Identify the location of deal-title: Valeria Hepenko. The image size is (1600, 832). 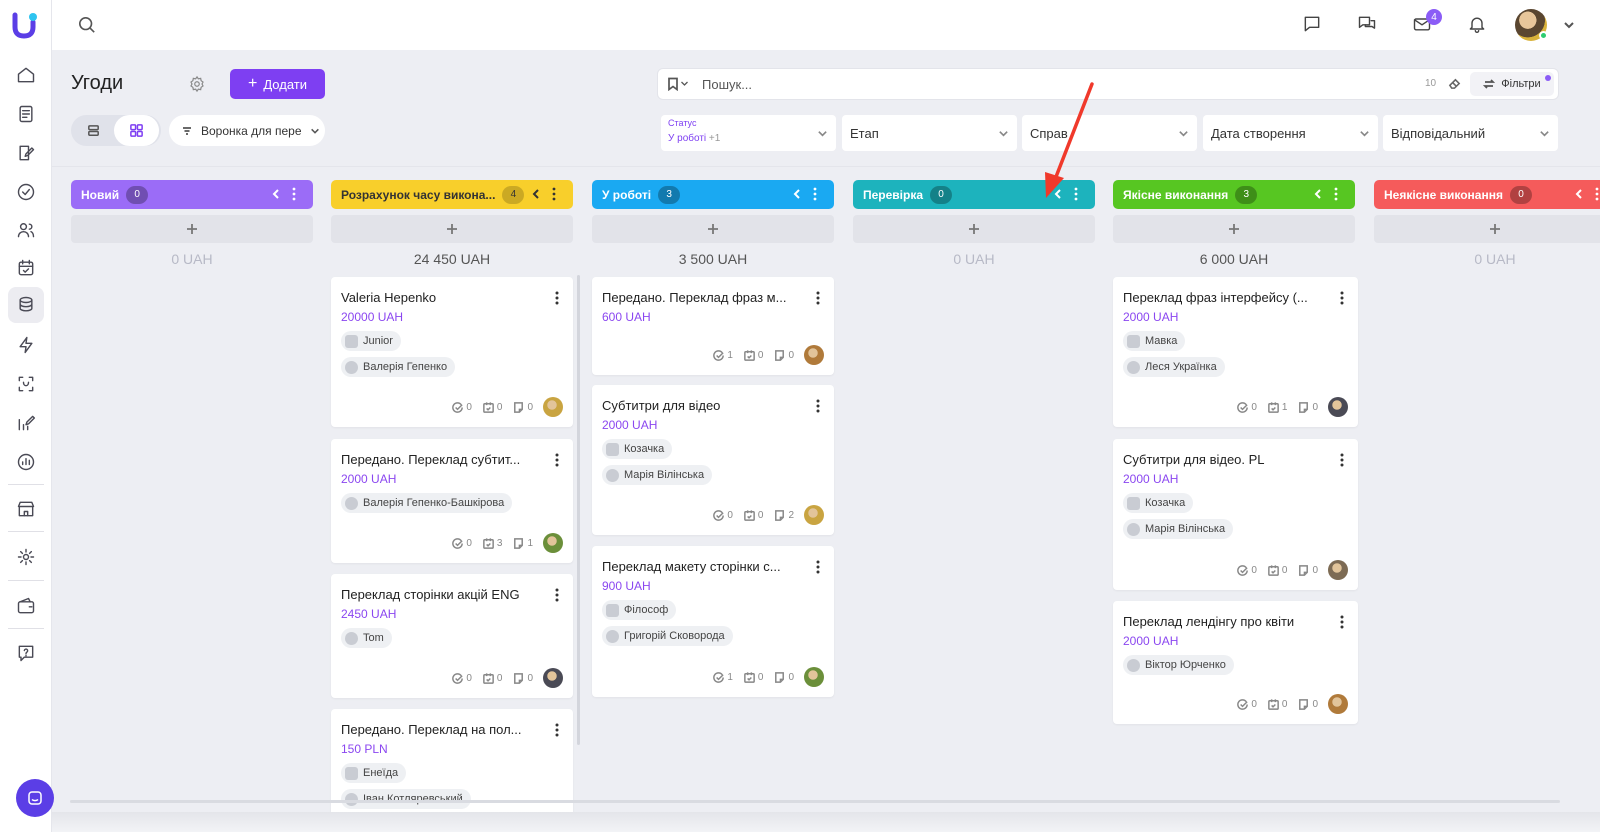
(436, 297).